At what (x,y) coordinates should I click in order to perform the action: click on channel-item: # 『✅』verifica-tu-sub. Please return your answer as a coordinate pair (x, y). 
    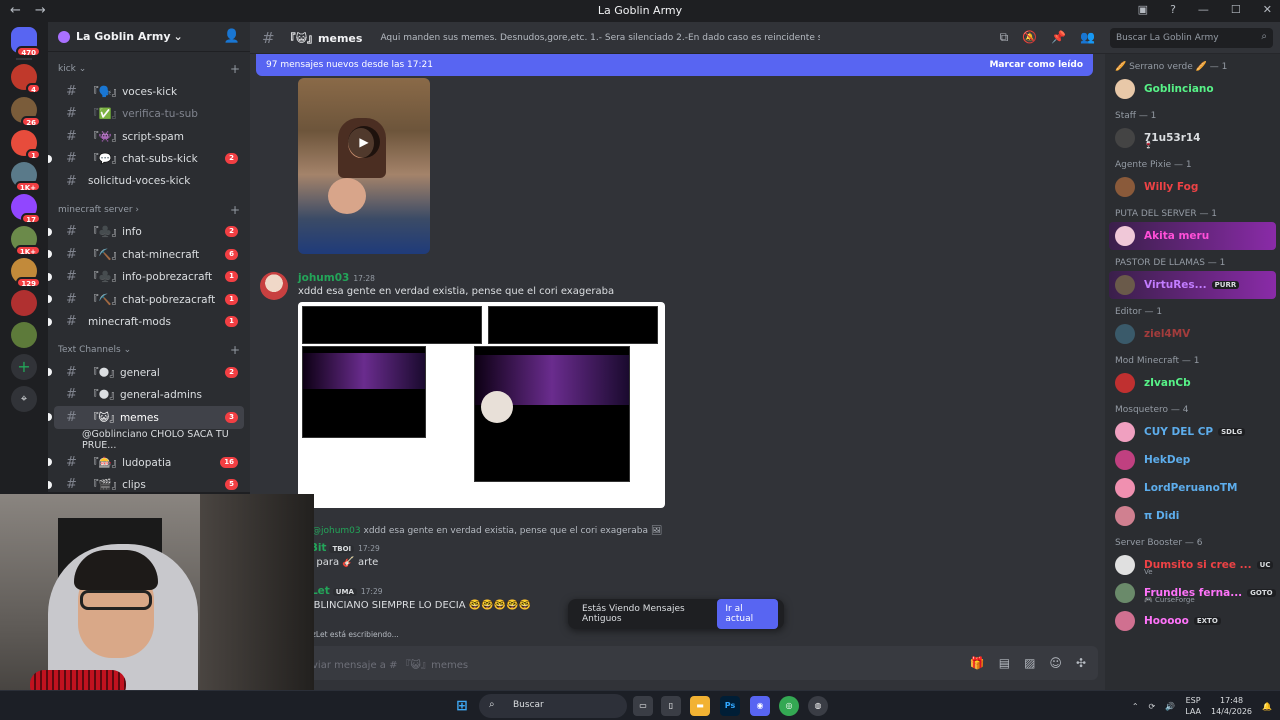
    Looking at the image, I should click on (149, 114).